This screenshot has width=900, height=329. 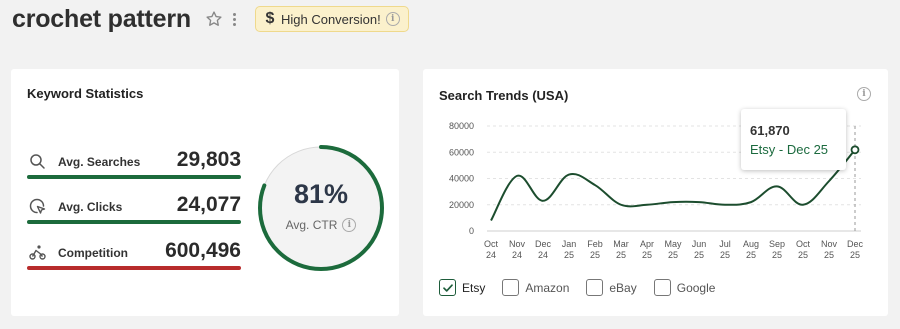 I want to click on legend-label: Etsy, so click(x=474, y=287).